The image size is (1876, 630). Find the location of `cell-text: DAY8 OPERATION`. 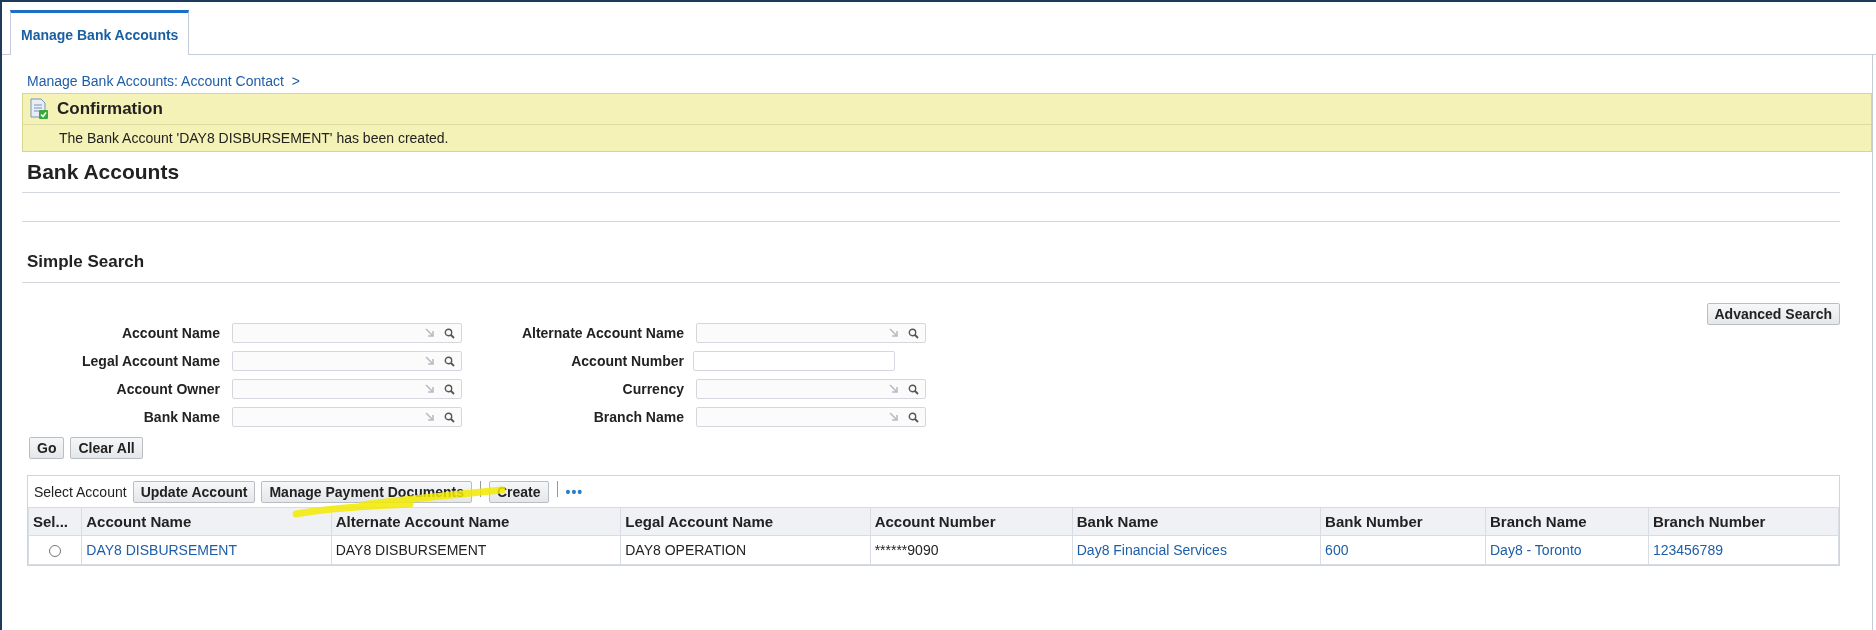

cell-text: DAY8 OPERATION is located at coordinates (686, 550).